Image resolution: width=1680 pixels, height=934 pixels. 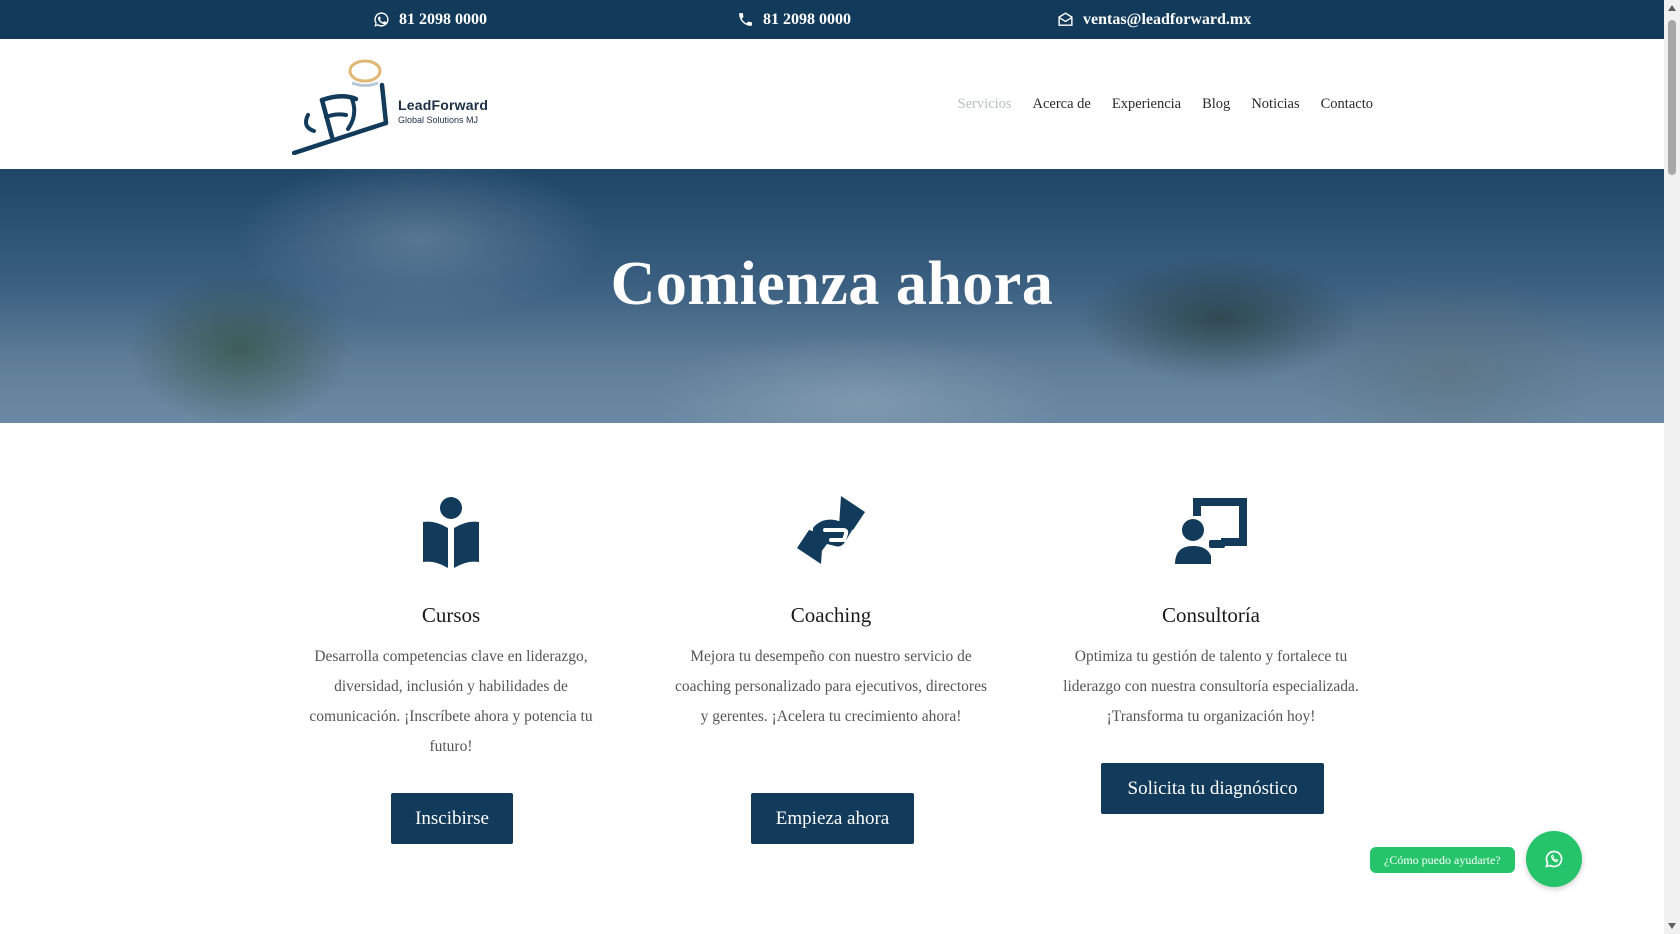 I want to click on service-title: Consultoría, so click(x=1211, y=615).